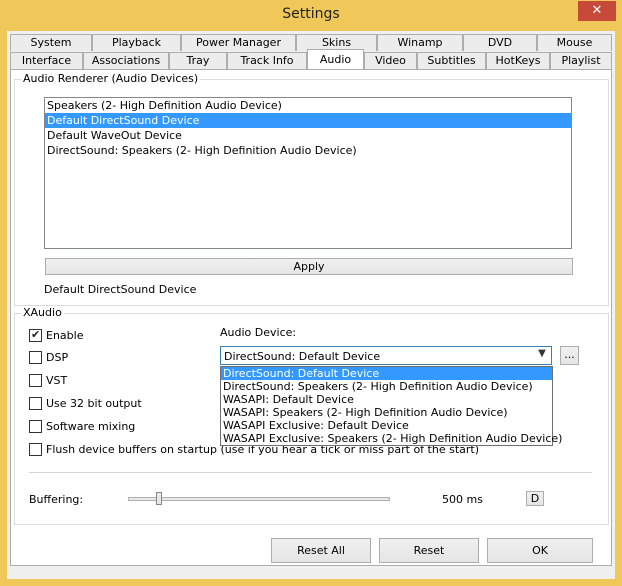  I want to click on tab-interface: Interface, so click(46, 60).